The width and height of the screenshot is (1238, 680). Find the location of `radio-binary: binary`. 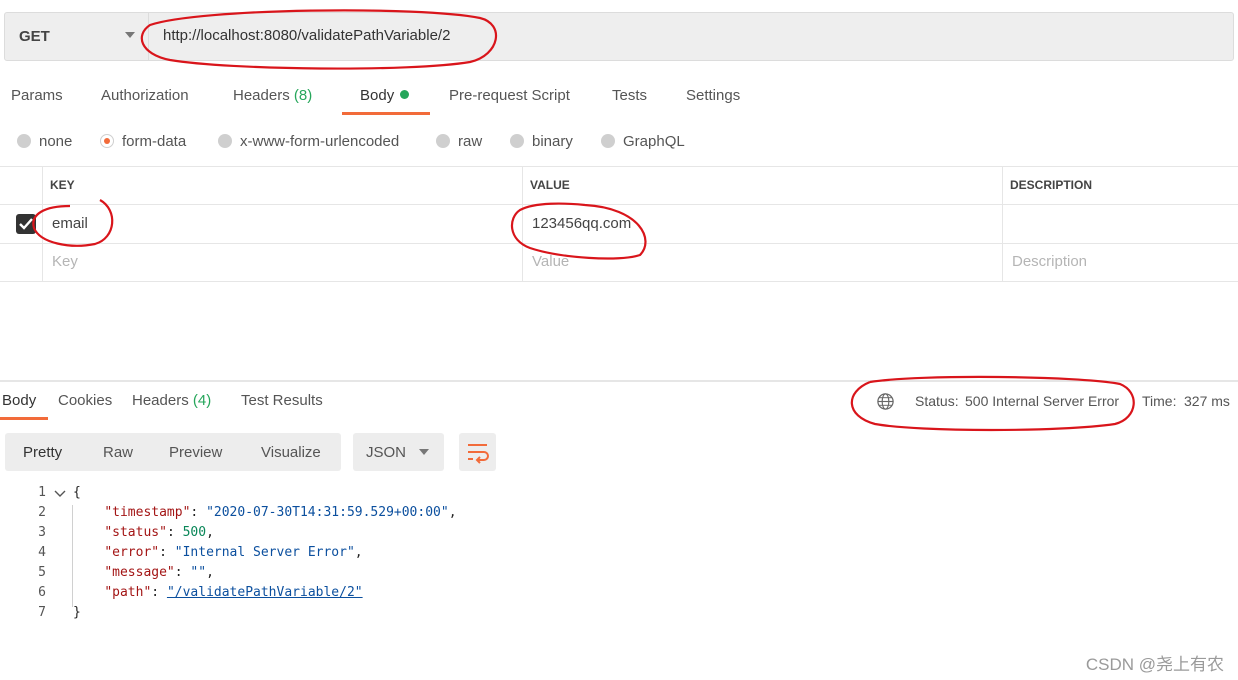

radio-binary: binary is located at coordinates (541, 141).